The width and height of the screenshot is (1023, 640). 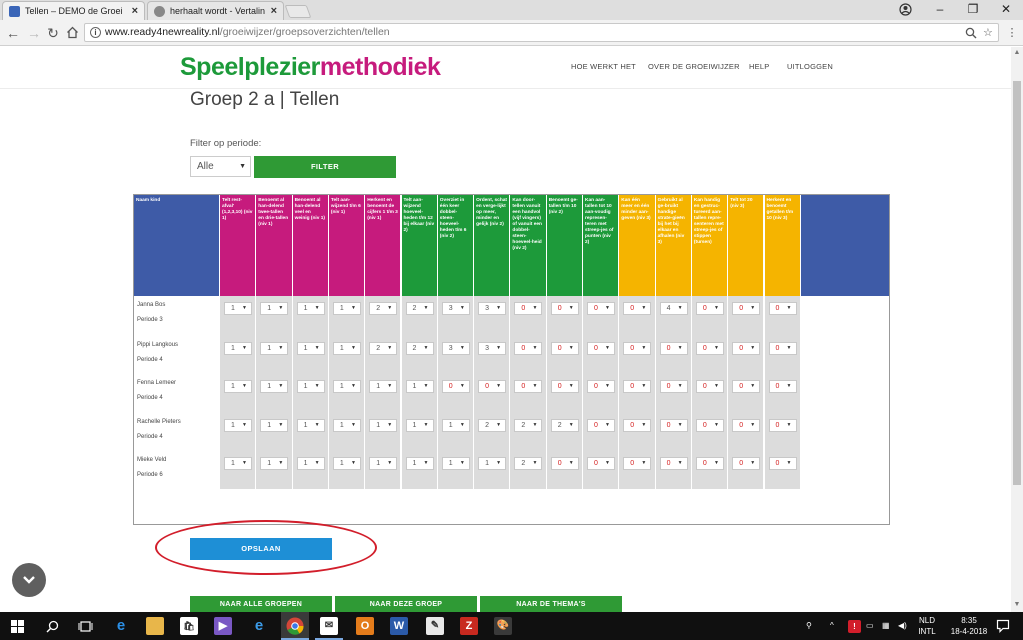 I want to click on network-icon: ▦, so click(x=886, y=625).